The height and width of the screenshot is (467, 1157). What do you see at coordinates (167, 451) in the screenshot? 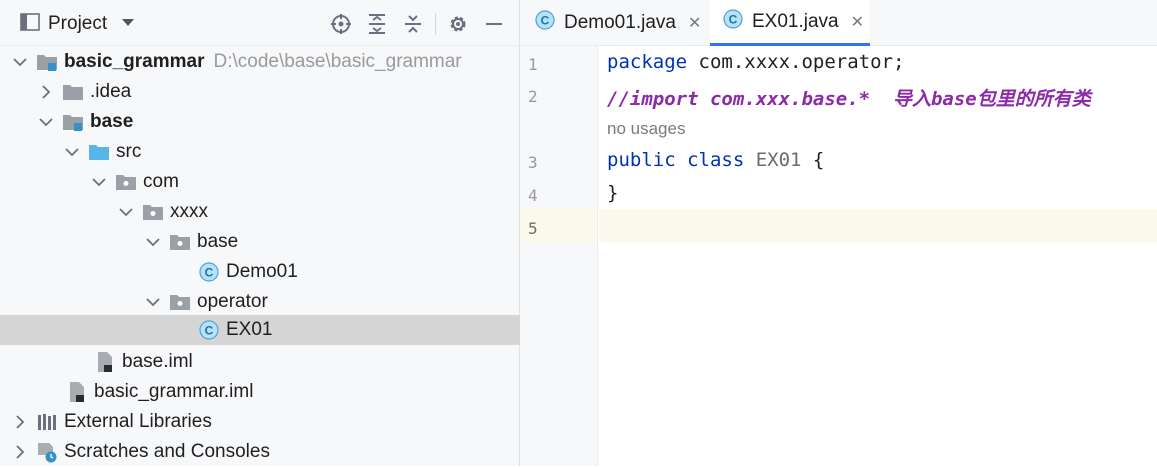
I see `tree-item-label: Scratches and Consoles` at bounding box center [167, 451].